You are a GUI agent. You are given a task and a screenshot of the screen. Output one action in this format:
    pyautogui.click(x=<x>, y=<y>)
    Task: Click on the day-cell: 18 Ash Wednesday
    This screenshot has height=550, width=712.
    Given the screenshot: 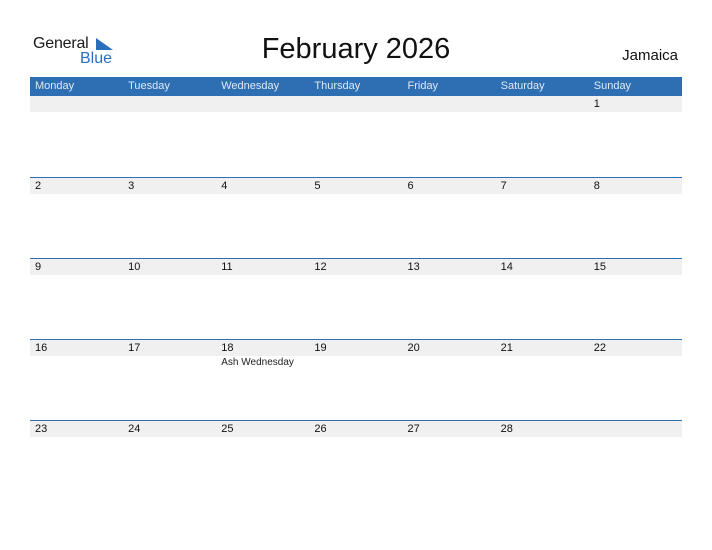 What is the action you would take?
    pyautogui.click(x=262, y=370)
    